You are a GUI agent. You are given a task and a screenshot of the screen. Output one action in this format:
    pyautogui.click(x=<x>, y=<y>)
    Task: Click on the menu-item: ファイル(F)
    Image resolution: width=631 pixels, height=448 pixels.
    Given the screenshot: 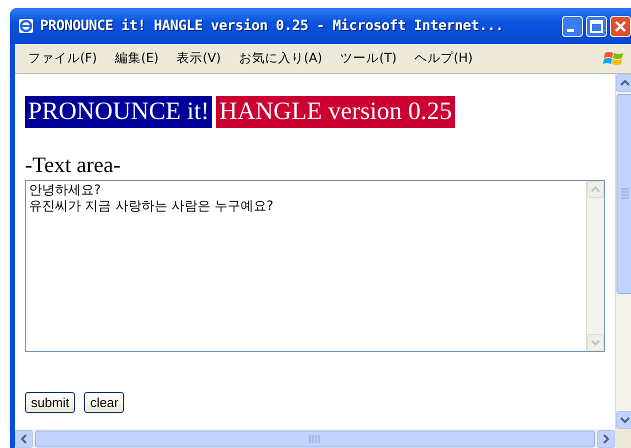 What is the action you would take?
    pyautogui.click(x=62, y=58)
    